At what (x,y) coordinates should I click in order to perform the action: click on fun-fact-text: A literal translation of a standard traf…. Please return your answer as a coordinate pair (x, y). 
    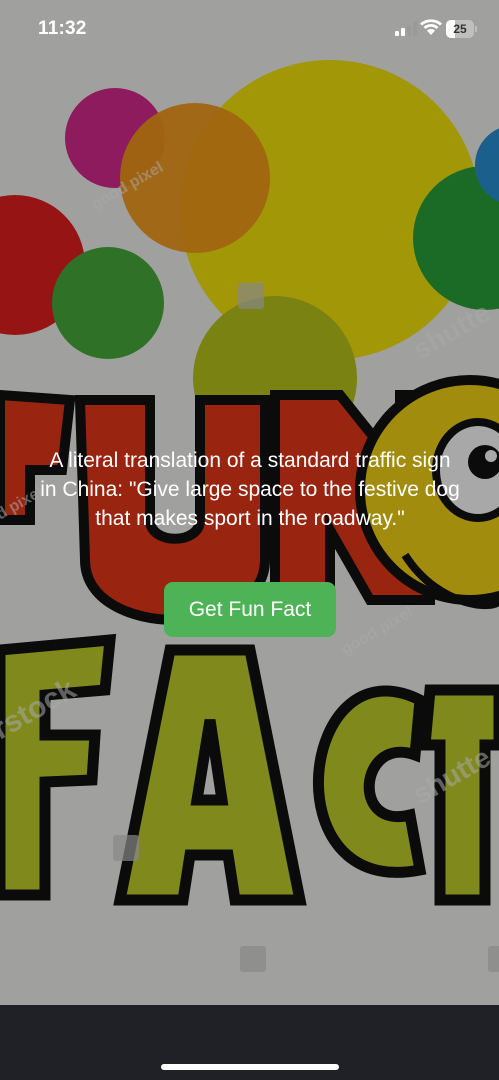
    Looking at the image, I should click on (250, 489).